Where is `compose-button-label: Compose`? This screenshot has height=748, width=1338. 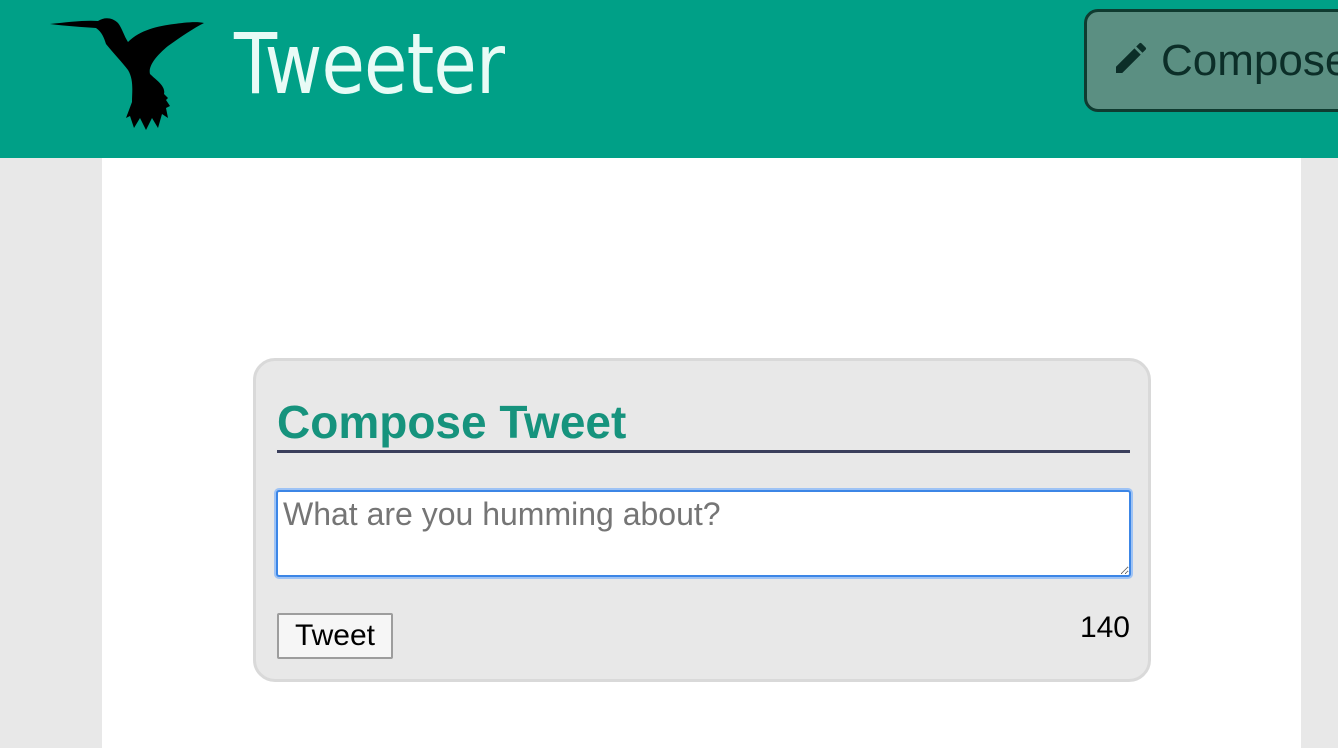 compose-button-label: Compose is located at coordinates (1249, 60).